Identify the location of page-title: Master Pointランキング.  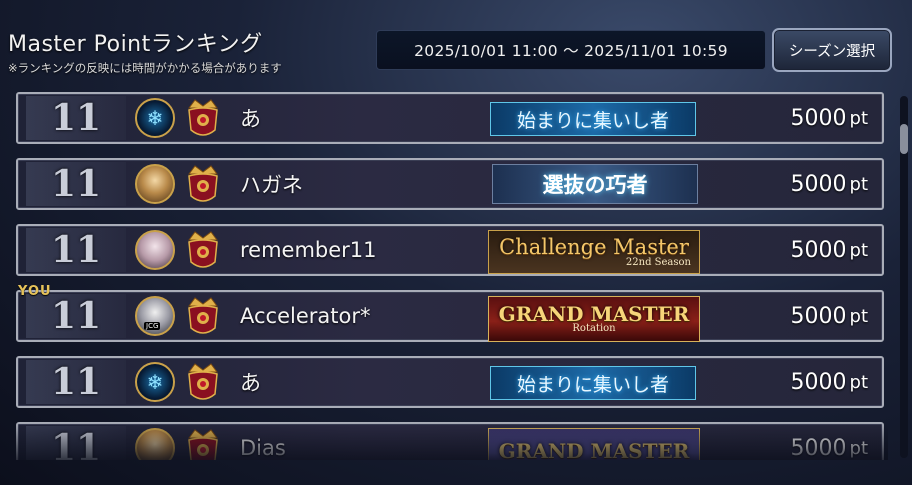
(135, 44).